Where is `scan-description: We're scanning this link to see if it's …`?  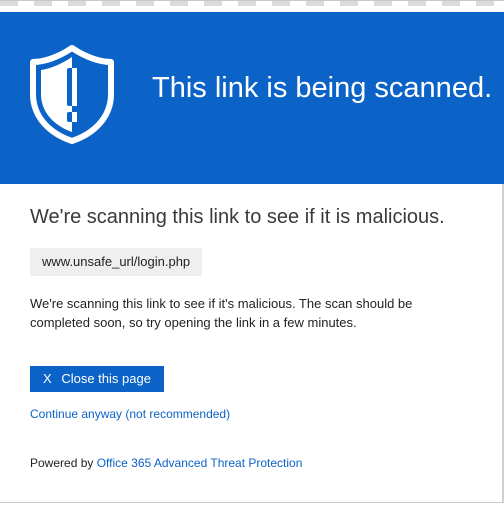 scan-description: We're scanning this link to see if it's … is located at coordinates (221, 313).